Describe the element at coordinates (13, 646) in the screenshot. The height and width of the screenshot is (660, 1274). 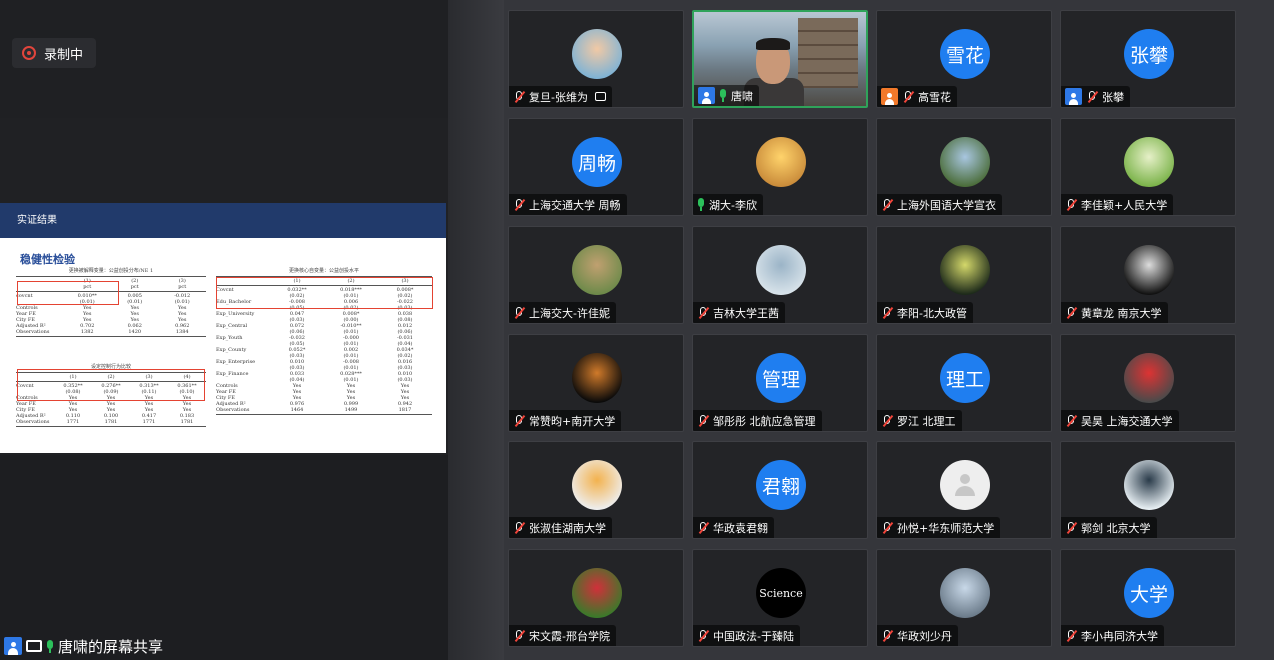
I see `user-icon` at that location.